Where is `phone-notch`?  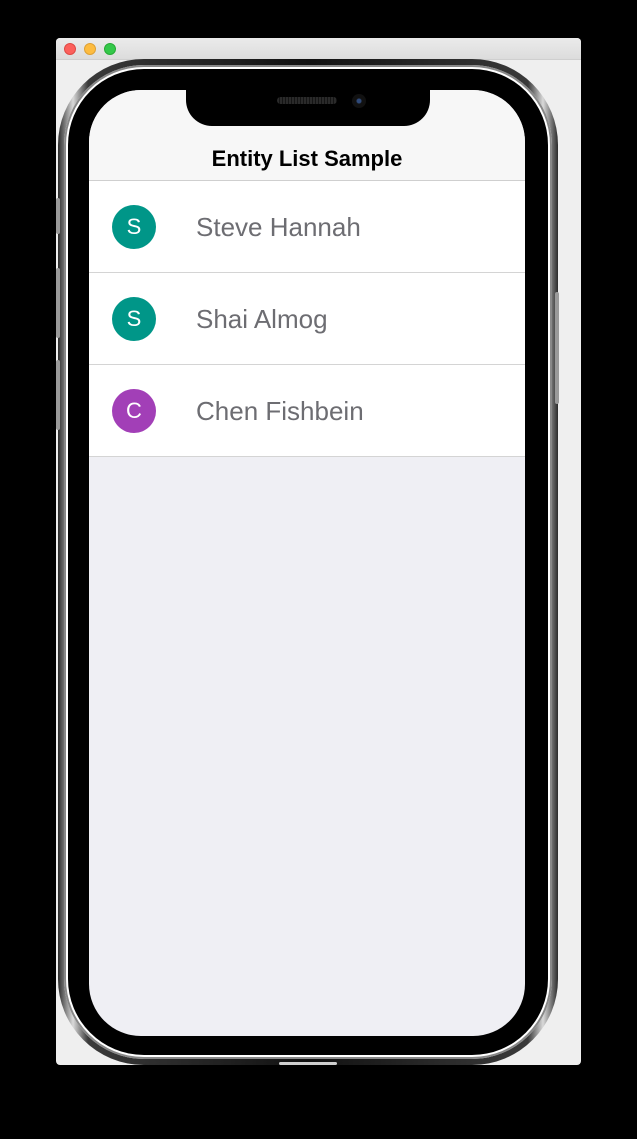
phone-notch is located at coordinates (308, 108).